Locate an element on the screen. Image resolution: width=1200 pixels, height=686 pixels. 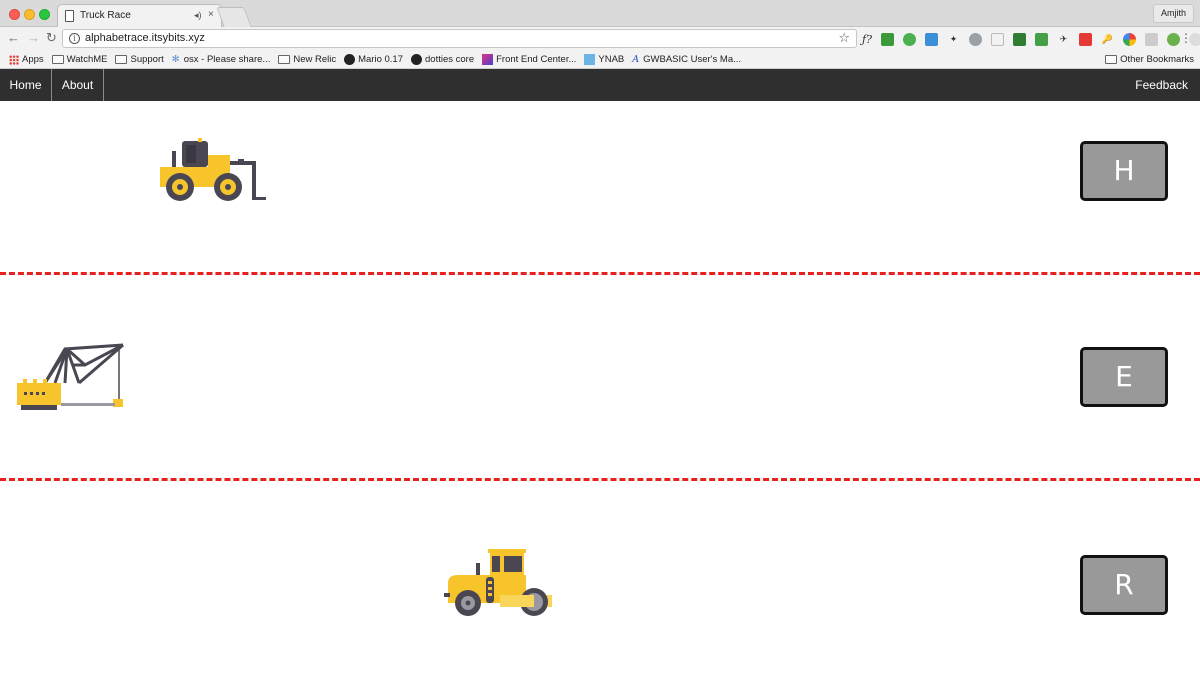
reload-icon: ↻ is located at coordinates (51, 38).